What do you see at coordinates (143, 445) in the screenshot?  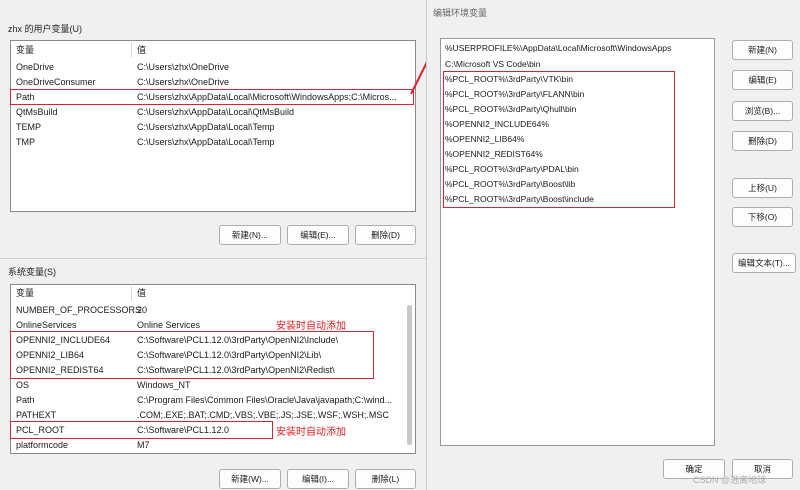 I see `var-value: M7` at bounding box center [143, 445].